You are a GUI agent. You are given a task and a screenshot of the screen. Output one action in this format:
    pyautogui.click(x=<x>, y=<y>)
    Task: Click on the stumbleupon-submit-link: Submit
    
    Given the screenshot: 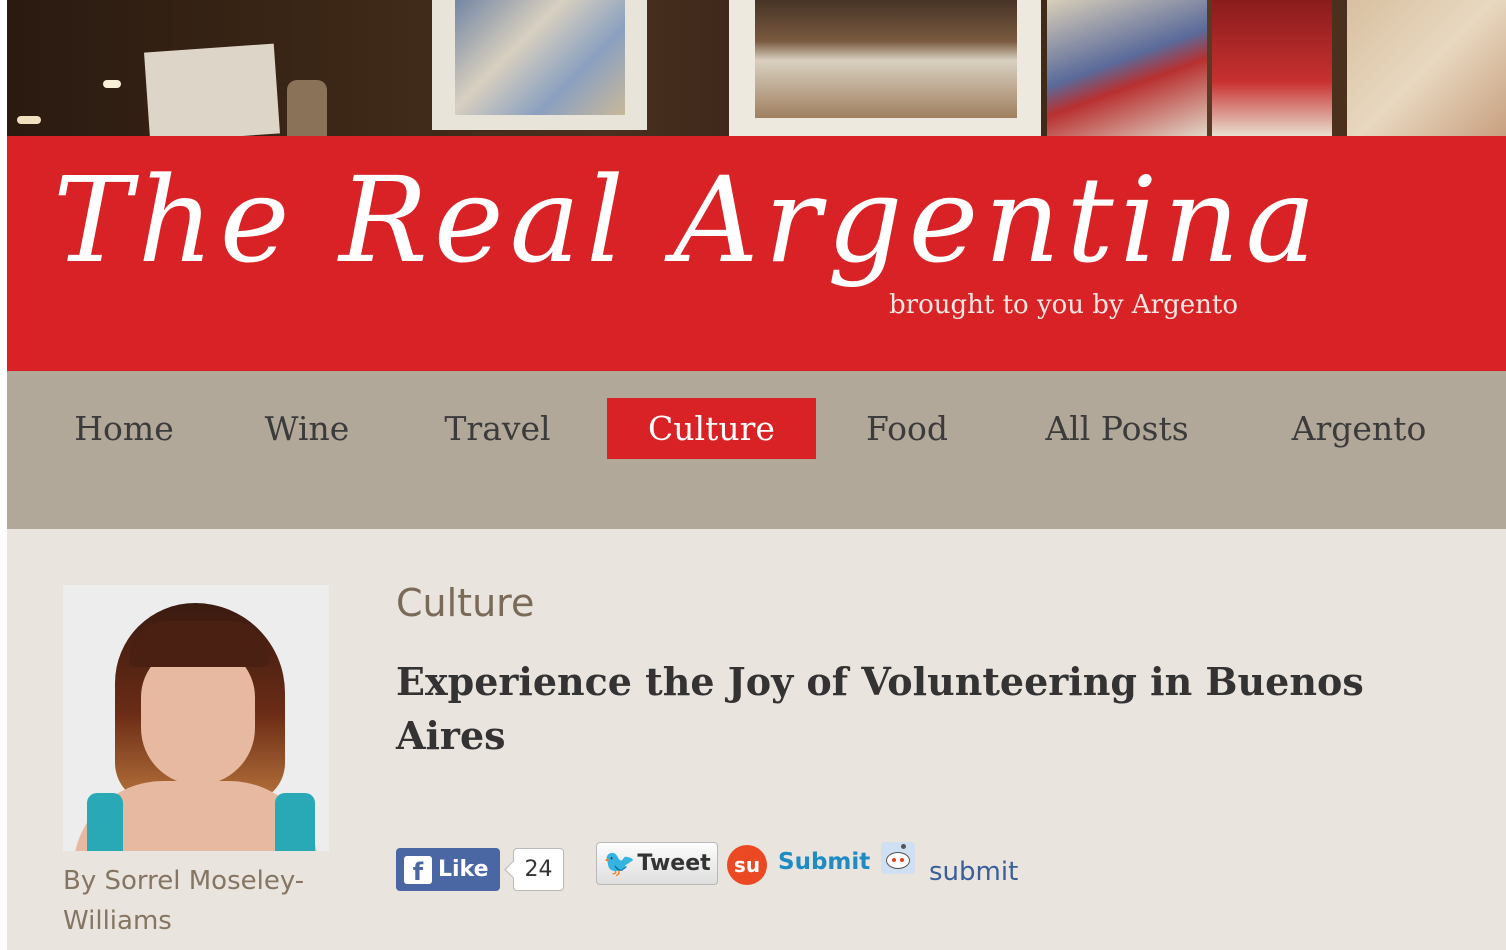 What is the action you would take?
    pyautogui.click(x=824, y=862)
    